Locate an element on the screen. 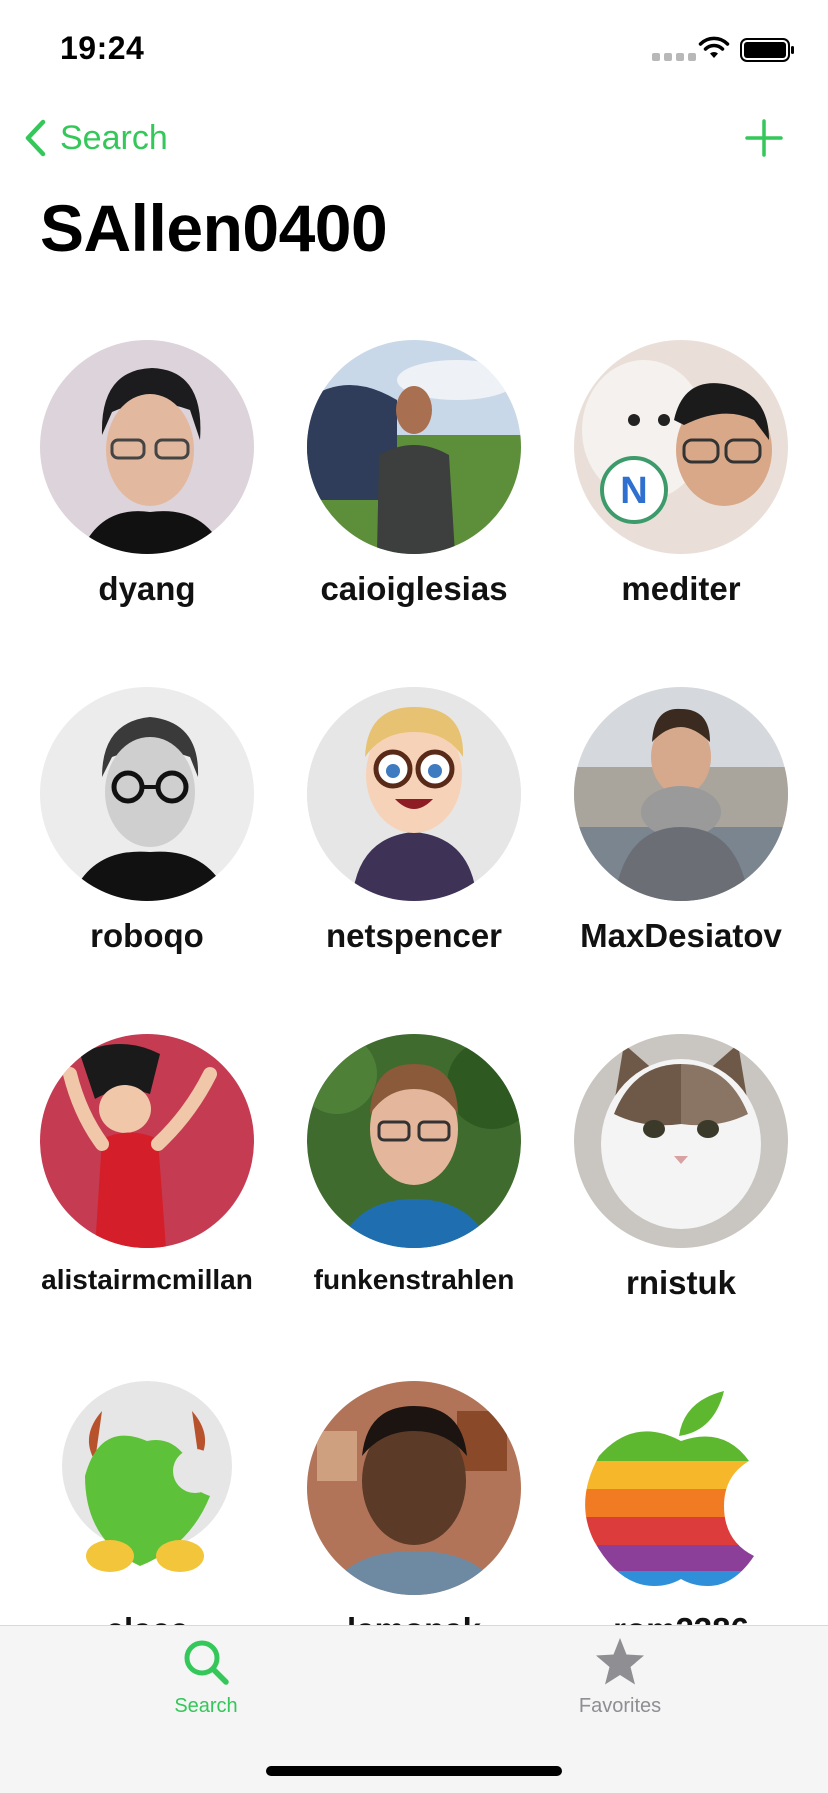 This screenshot has height=1793, width=828. user-item-lamonak: lamonak is located at coordinates (414, 1503).